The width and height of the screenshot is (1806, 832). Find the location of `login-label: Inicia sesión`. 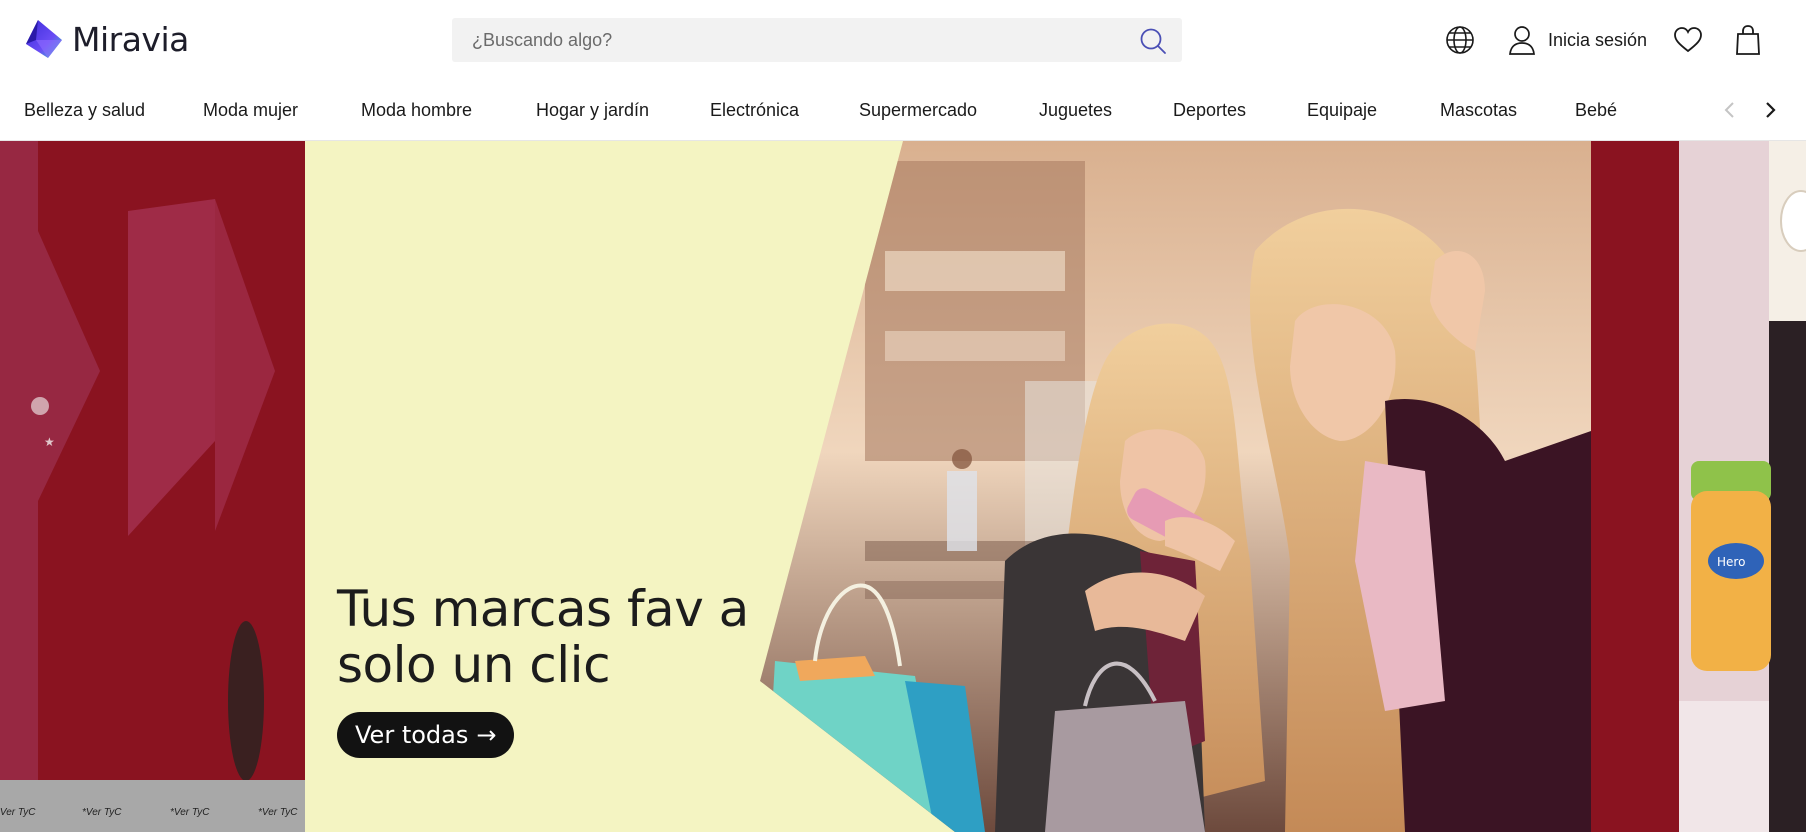

login-label: Inicia sesión is located at coordinates (1598, 39).